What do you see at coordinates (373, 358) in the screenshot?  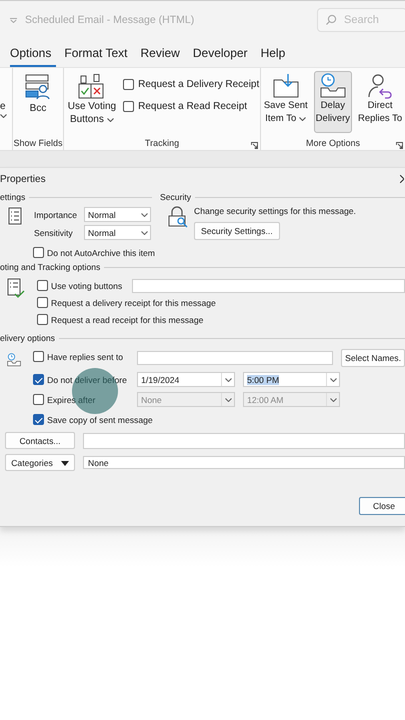 I see `select-names-button: Select Names.` at bounding box center [373, 358].